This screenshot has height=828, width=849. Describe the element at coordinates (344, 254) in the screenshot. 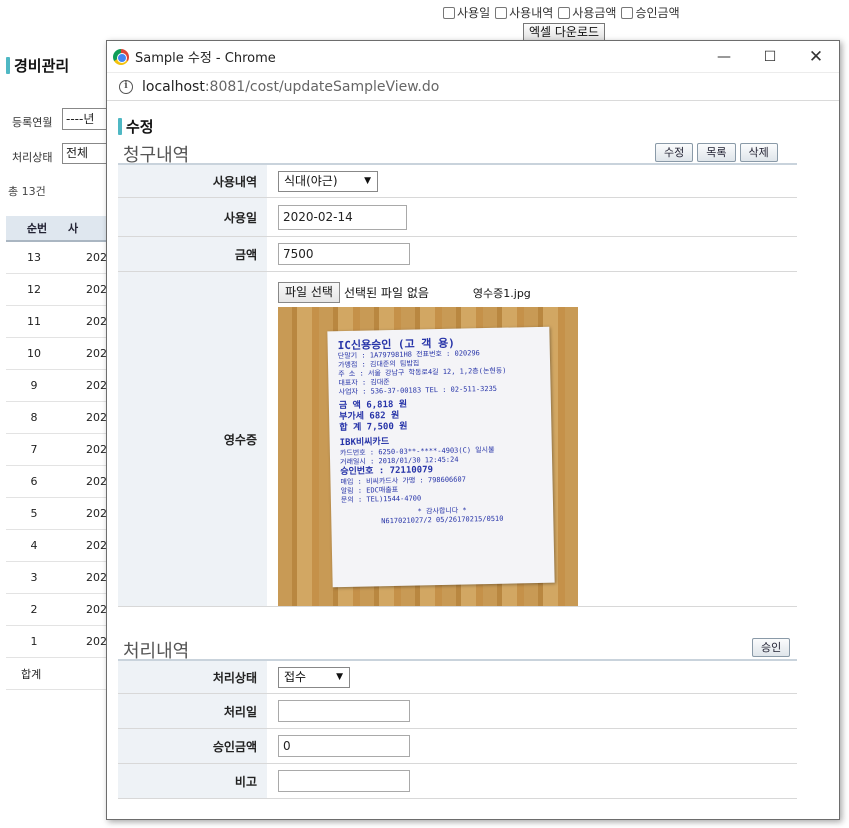

I see `amount-input: 7500` at that location.